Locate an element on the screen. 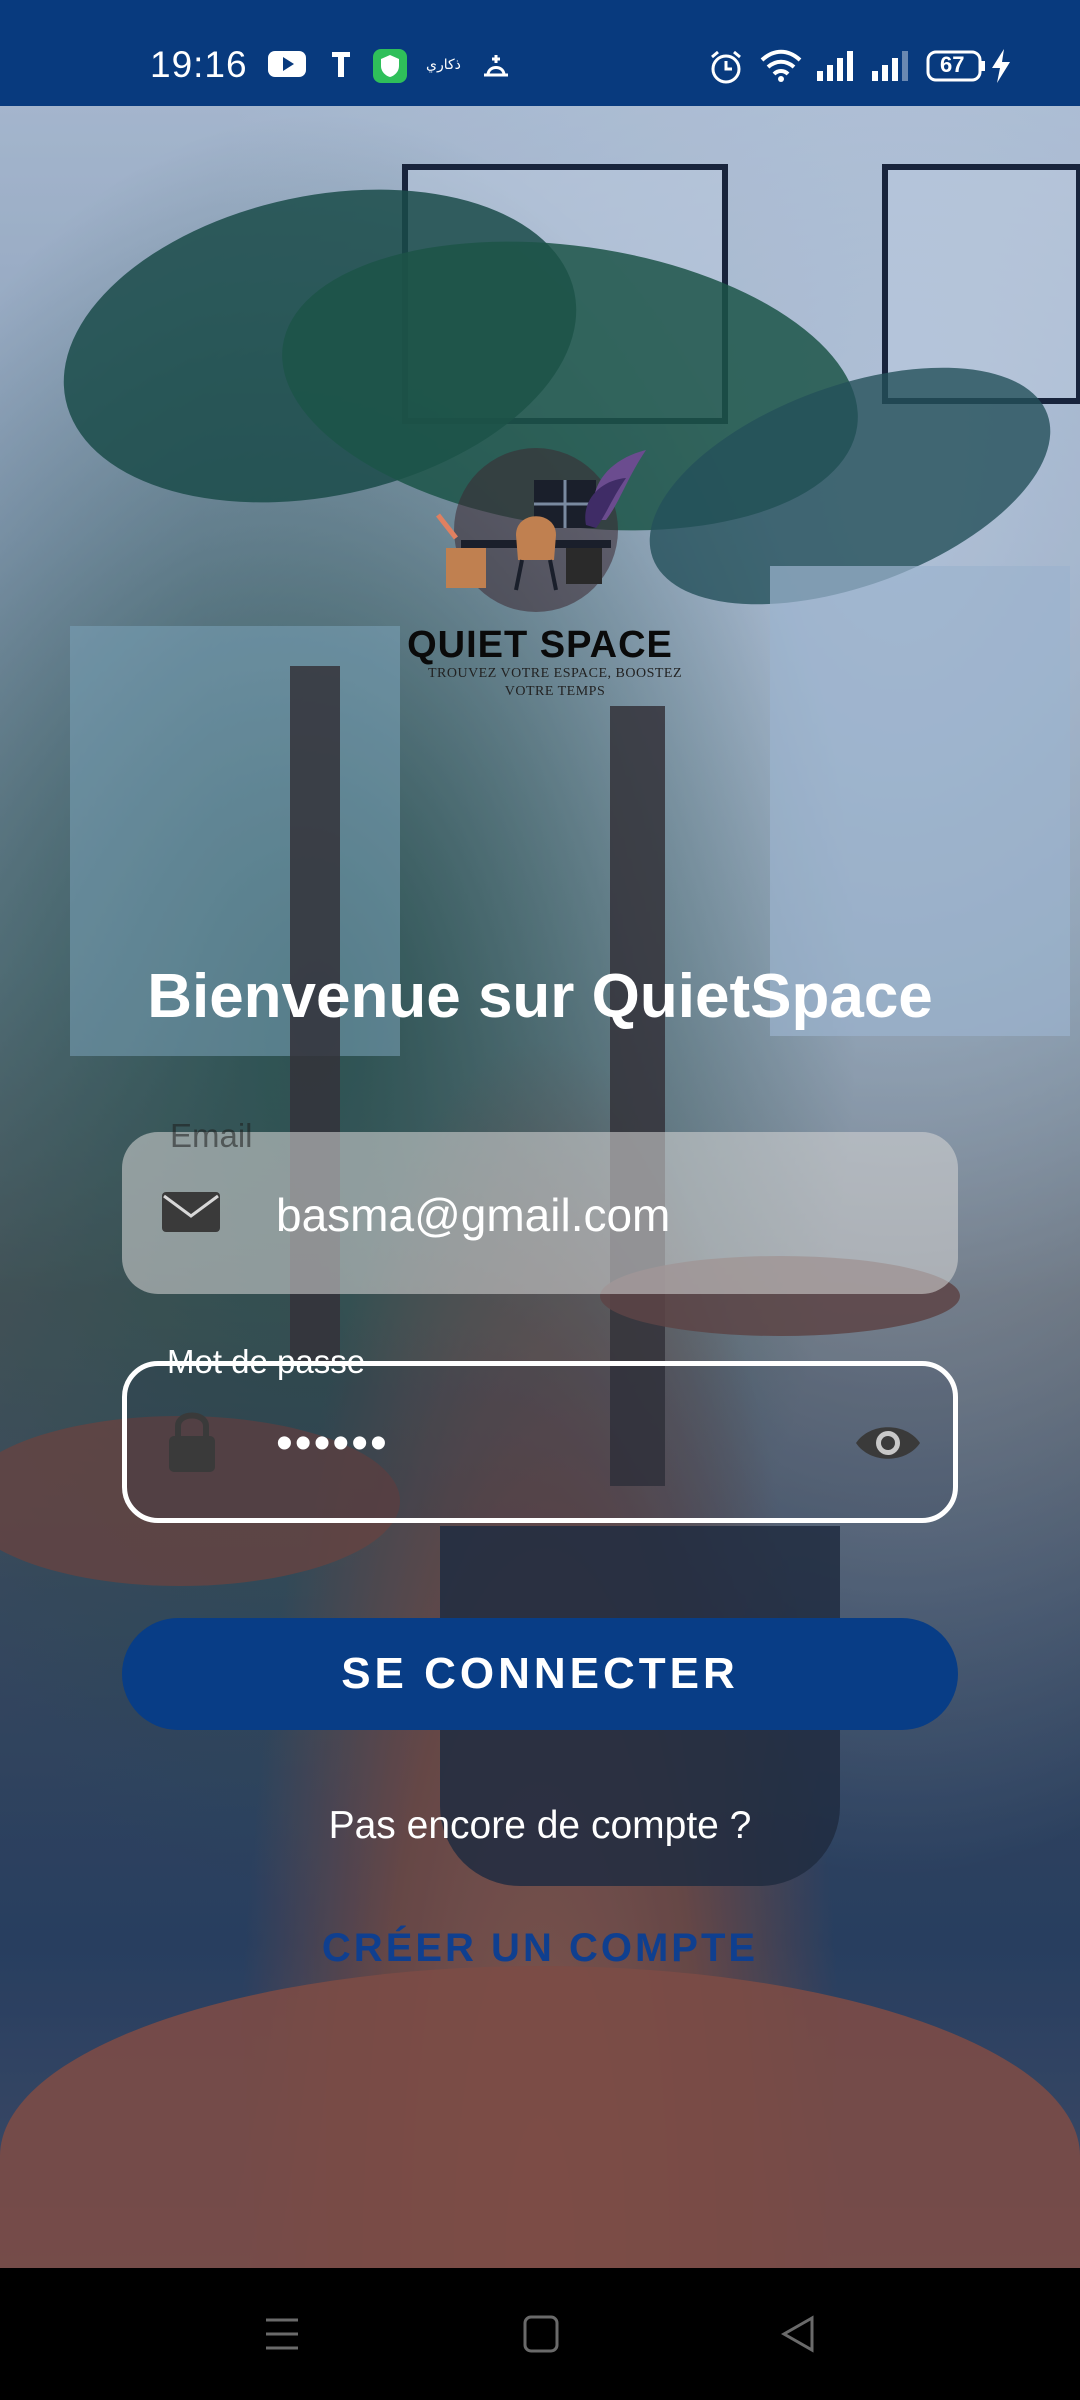 Image resolution: width=1080 pixels, height=2400 pixels. battery-level: 67 is located at coordinates (952, 64).